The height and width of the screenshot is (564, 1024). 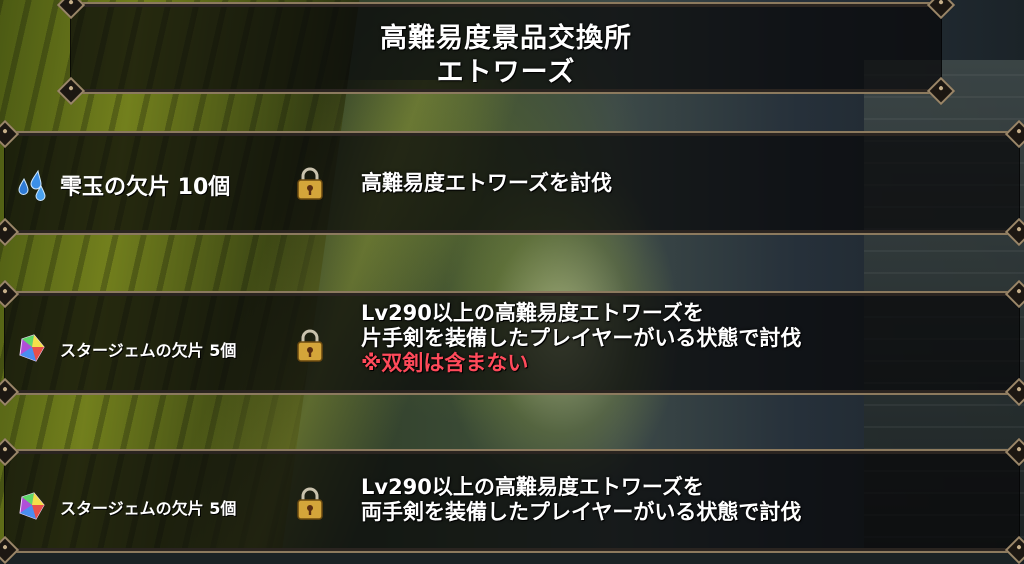 I want to click on condition-line: 高難易度エトワーズを討伐, so click(x=486, y=183).